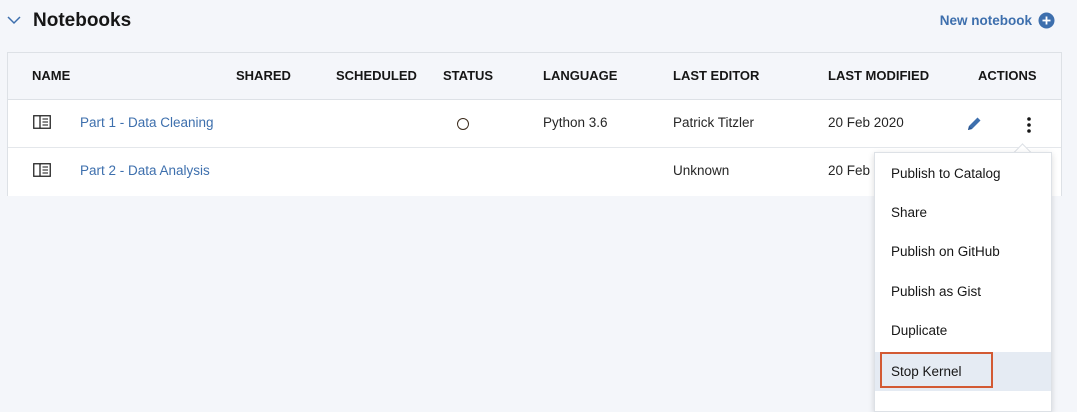  I want to click on overflow-menu-icon, so click(1029, 125).